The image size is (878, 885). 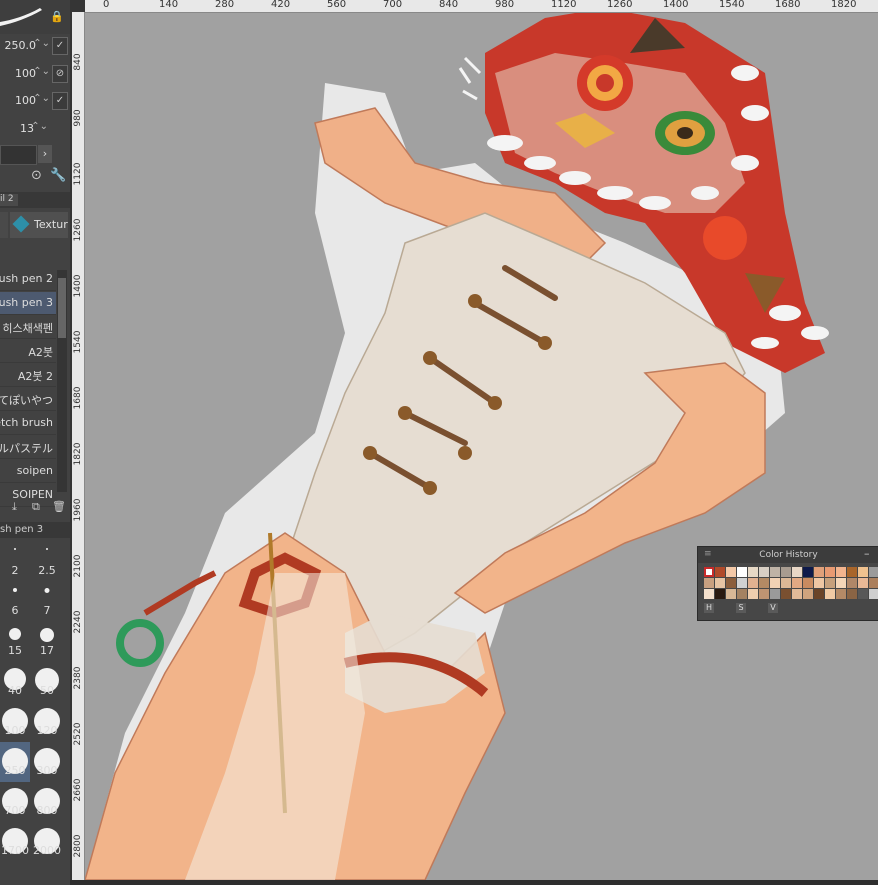 I want to click on brush-list-scrollbar, so click(x=62, y=381).